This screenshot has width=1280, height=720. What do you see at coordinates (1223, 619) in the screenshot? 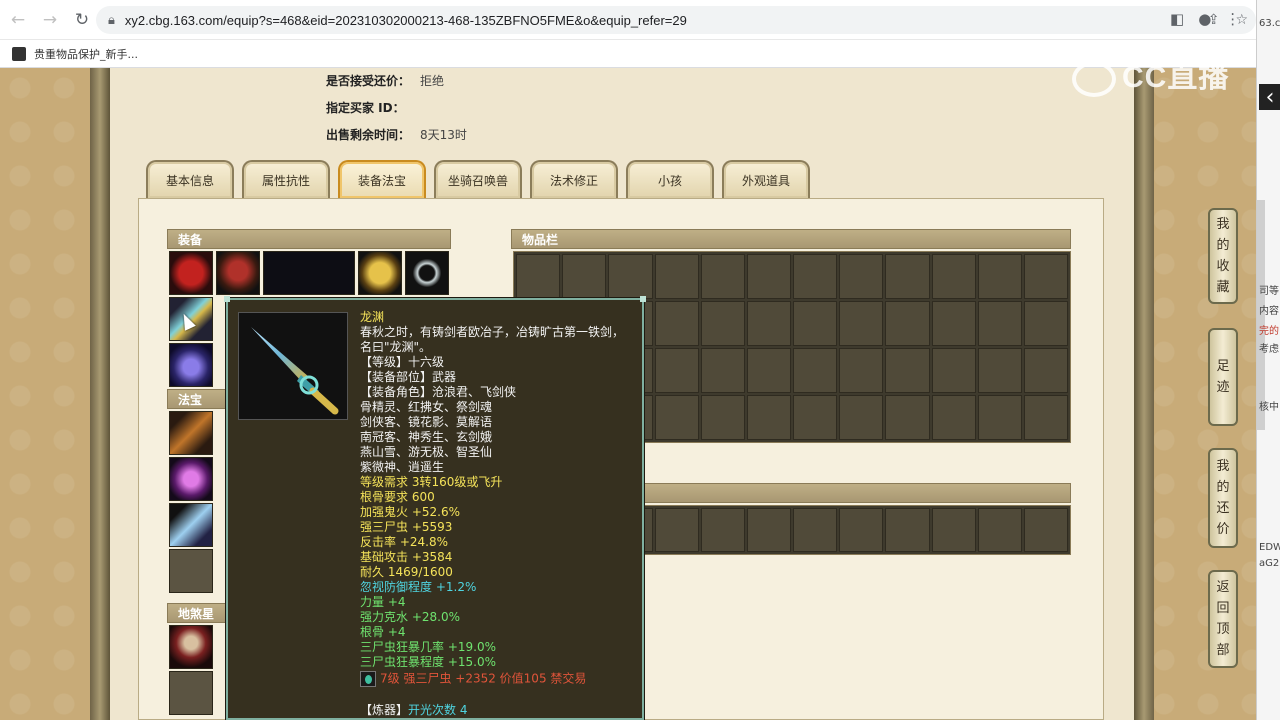
I see `back-to-top-button: 返回顶部` at bounding box center [1223, 619].